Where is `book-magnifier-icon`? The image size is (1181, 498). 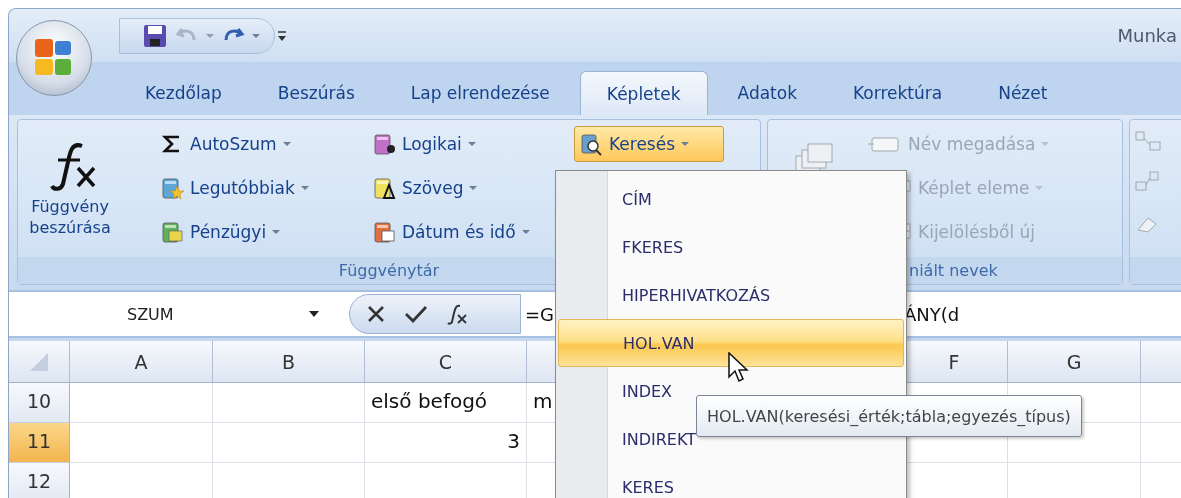 book-magnifier-icon is located at coordinates (591, 144).